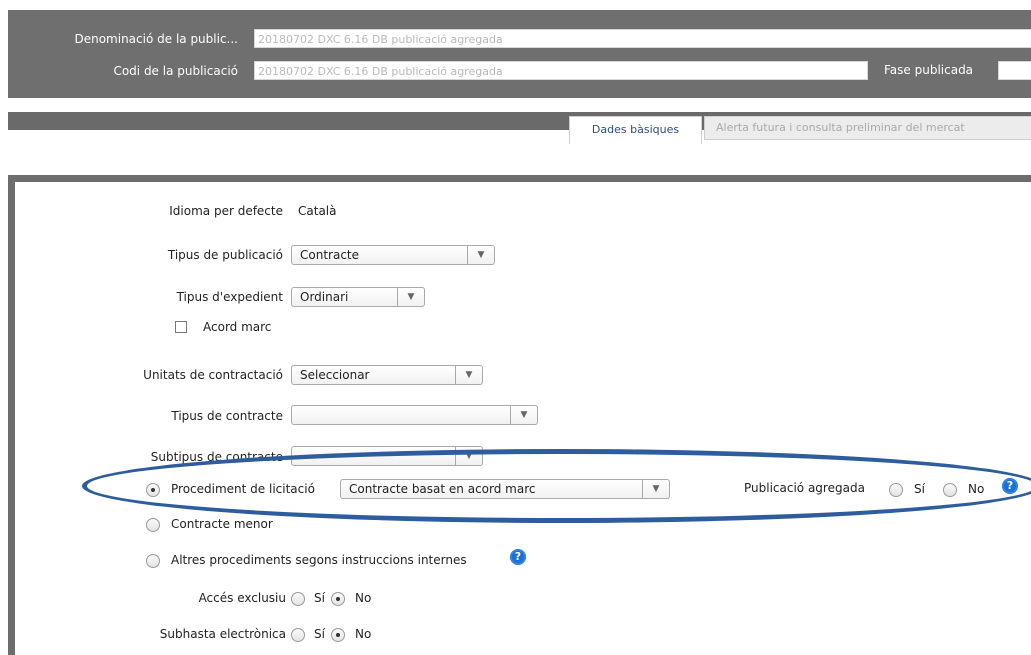 Image resolution: width=1031 pixels, height=655 pixels. I want to click on fase-field, so click(1014, 70).